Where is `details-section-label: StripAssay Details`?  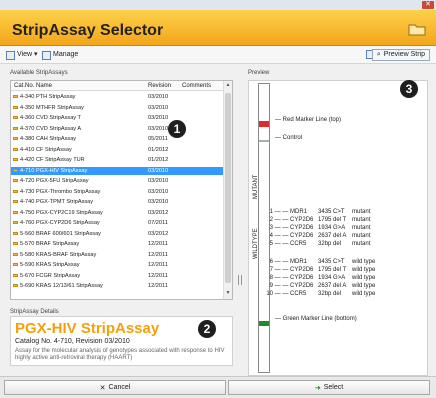
details-section-label: StripAssay Details is located at coordinates (34, 312).